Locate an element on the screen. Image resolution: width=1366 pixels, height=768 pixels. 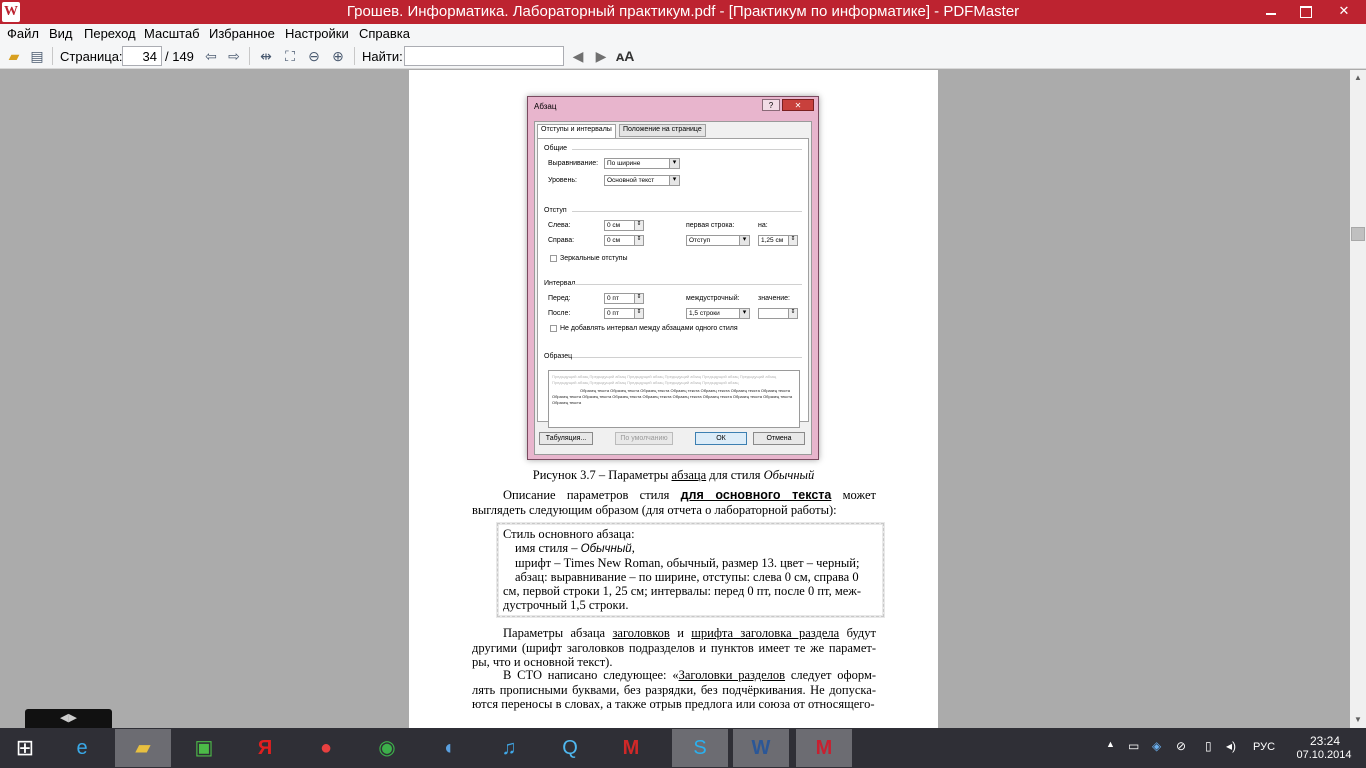
general-section: Общие is located at coordinates (556, 148).